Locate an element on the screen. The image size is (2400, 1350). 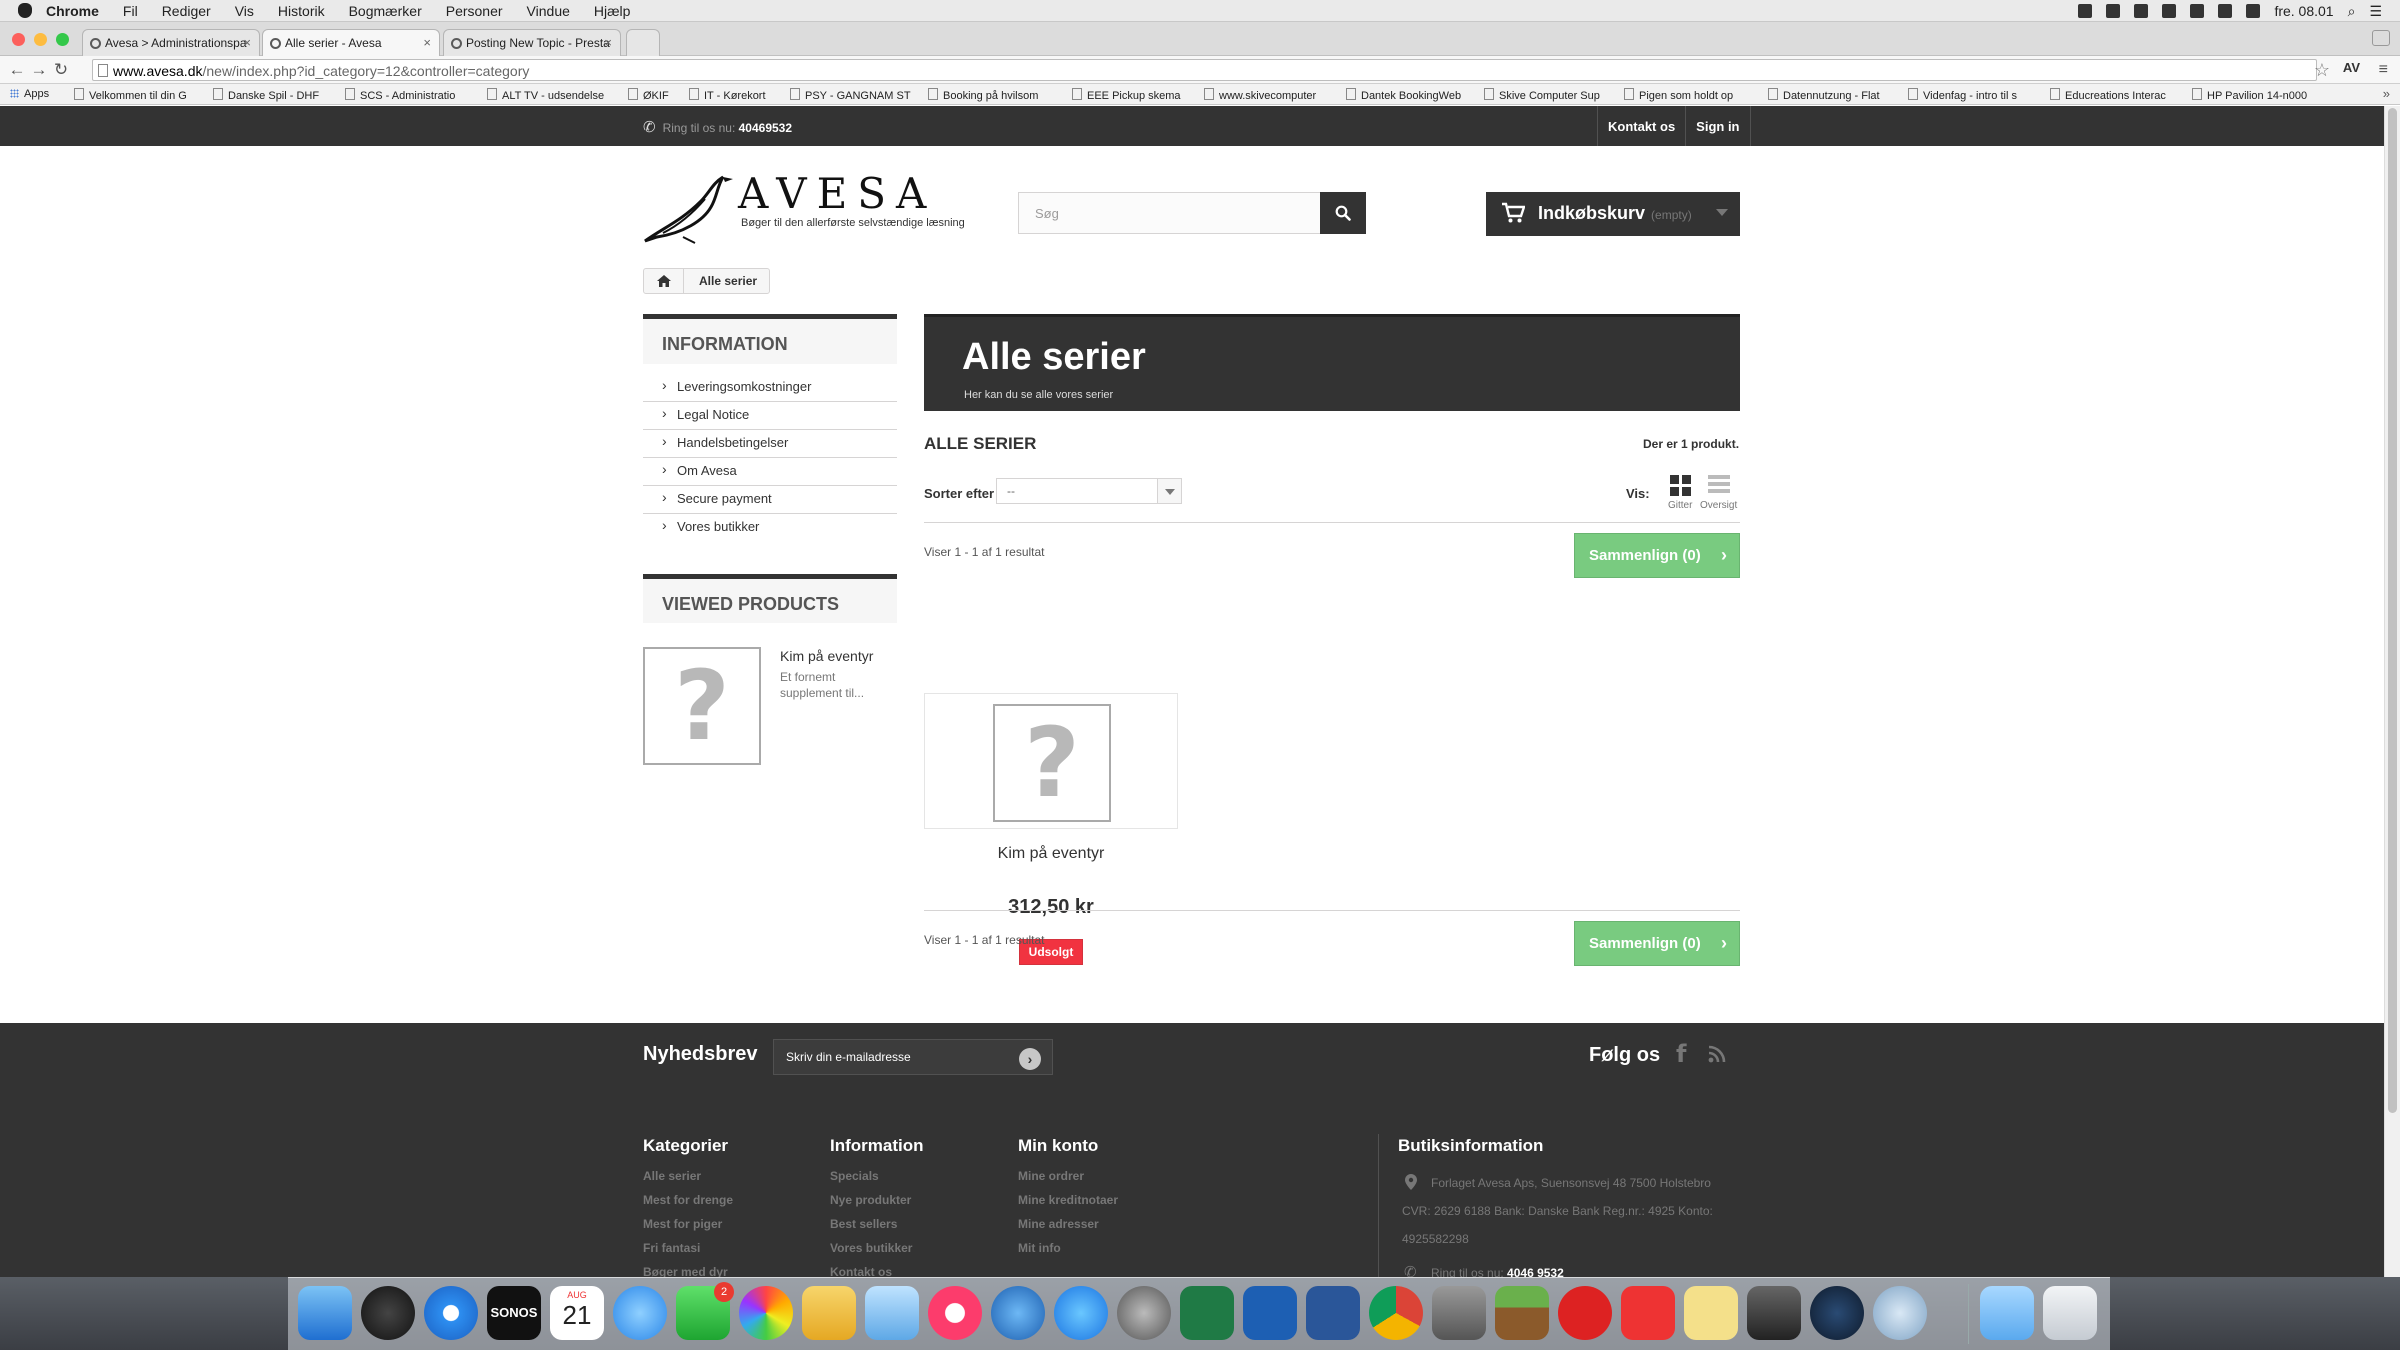
bookmark-star-icon: ☆ is located at coordinates (2322, 70).